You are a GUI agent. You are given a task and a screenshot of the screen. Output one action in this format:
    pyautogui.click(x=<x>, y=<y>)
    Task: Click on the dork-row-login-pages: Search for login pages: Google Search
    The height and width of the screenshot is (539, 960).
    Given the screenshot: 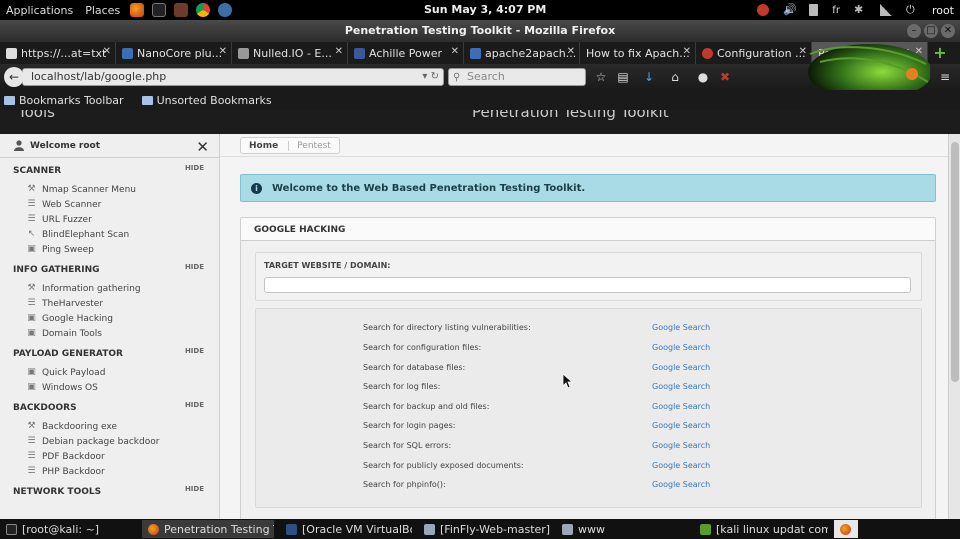 What is the action you would take?
    pyautogui.click(x=589, y=428)
    